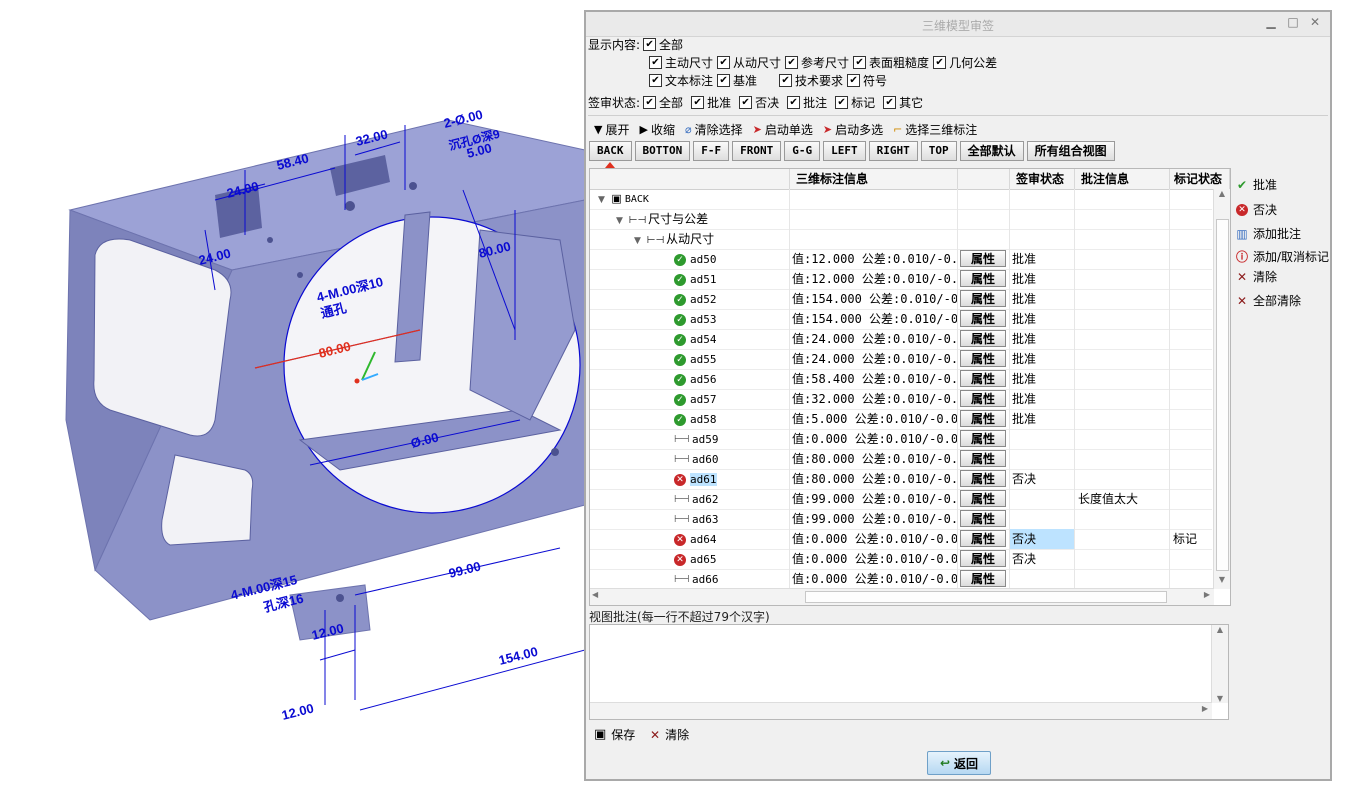 Image resolution: width=1359 pixels, height=796 pixels. Describe the element at coordinates (611, 129) in the screenshot. I see `expand-button: ▼ 展开` at that location.